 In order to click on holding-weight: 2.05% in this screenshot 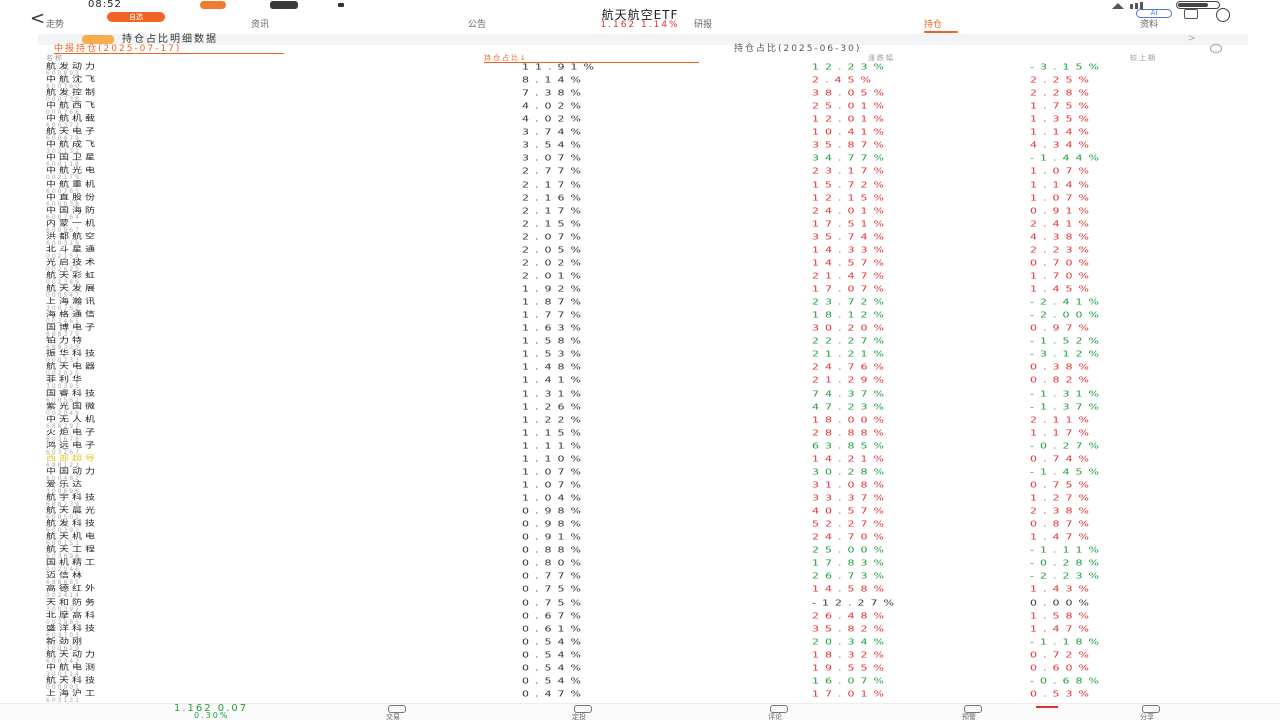, I will do `click(554, 250)`.